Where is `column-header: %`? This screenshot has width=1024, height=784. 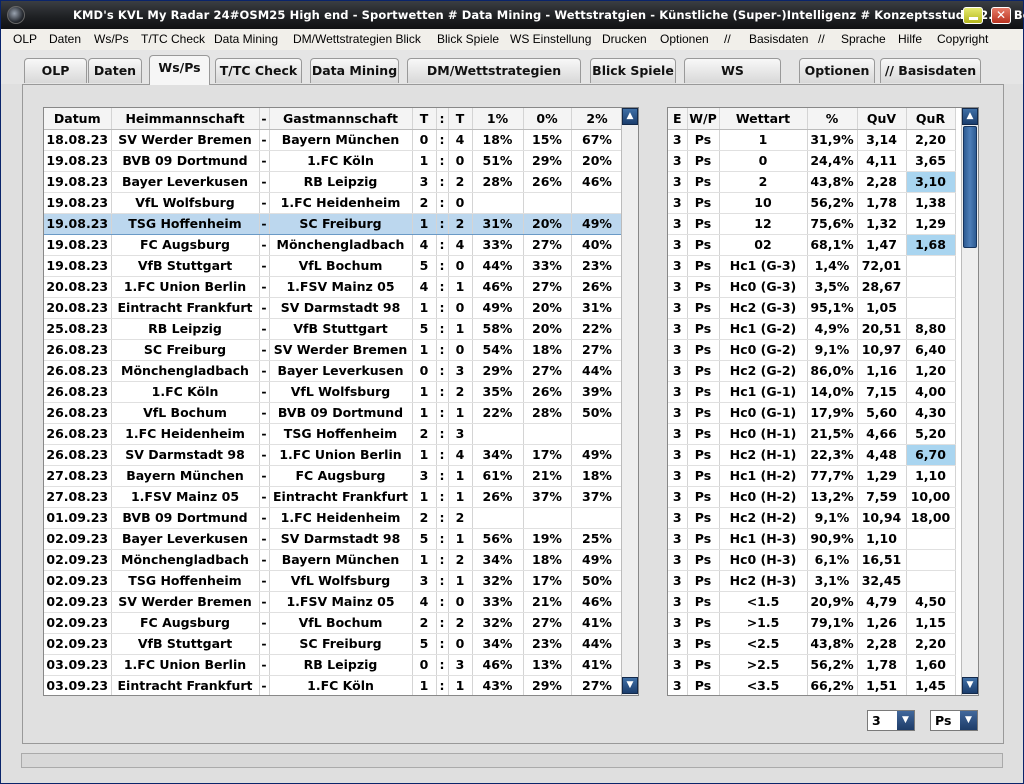
column-header: % is located at coordinates (832, 119).